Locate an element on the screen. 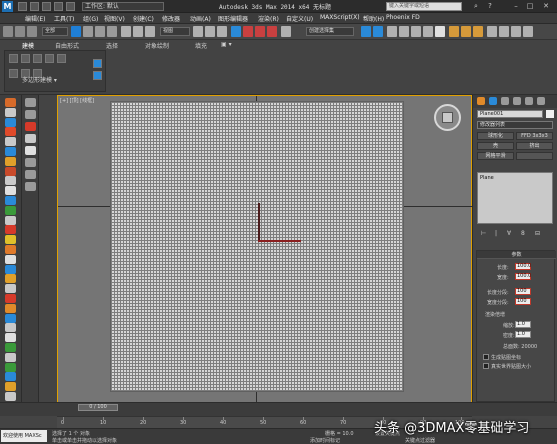 This screenshot has height=444, width=557. select-scale-icon is located at coordinates (150, 31).